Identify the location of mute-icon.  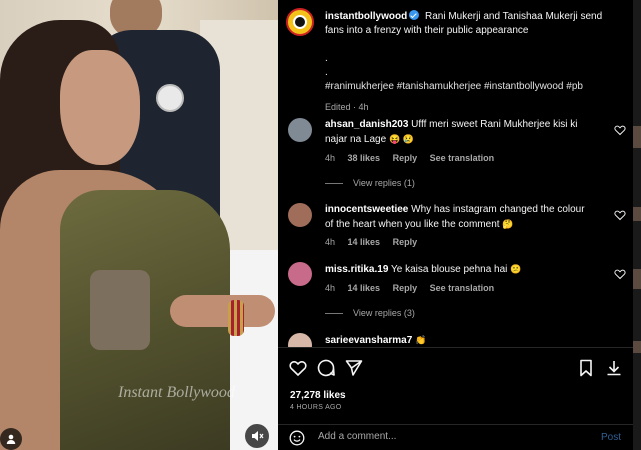
(258, 436).